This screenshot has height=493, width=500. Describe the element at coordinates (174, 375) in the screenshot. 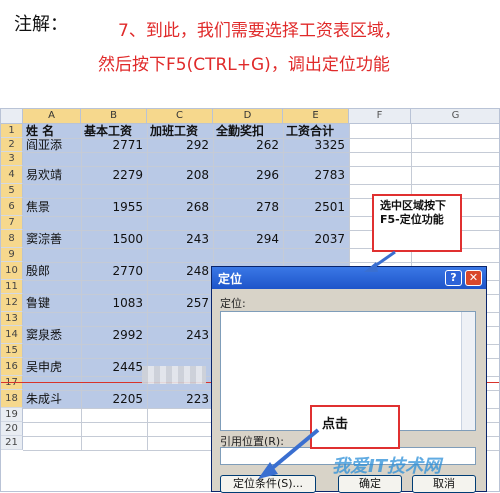

I see `blur-mask` at that location.